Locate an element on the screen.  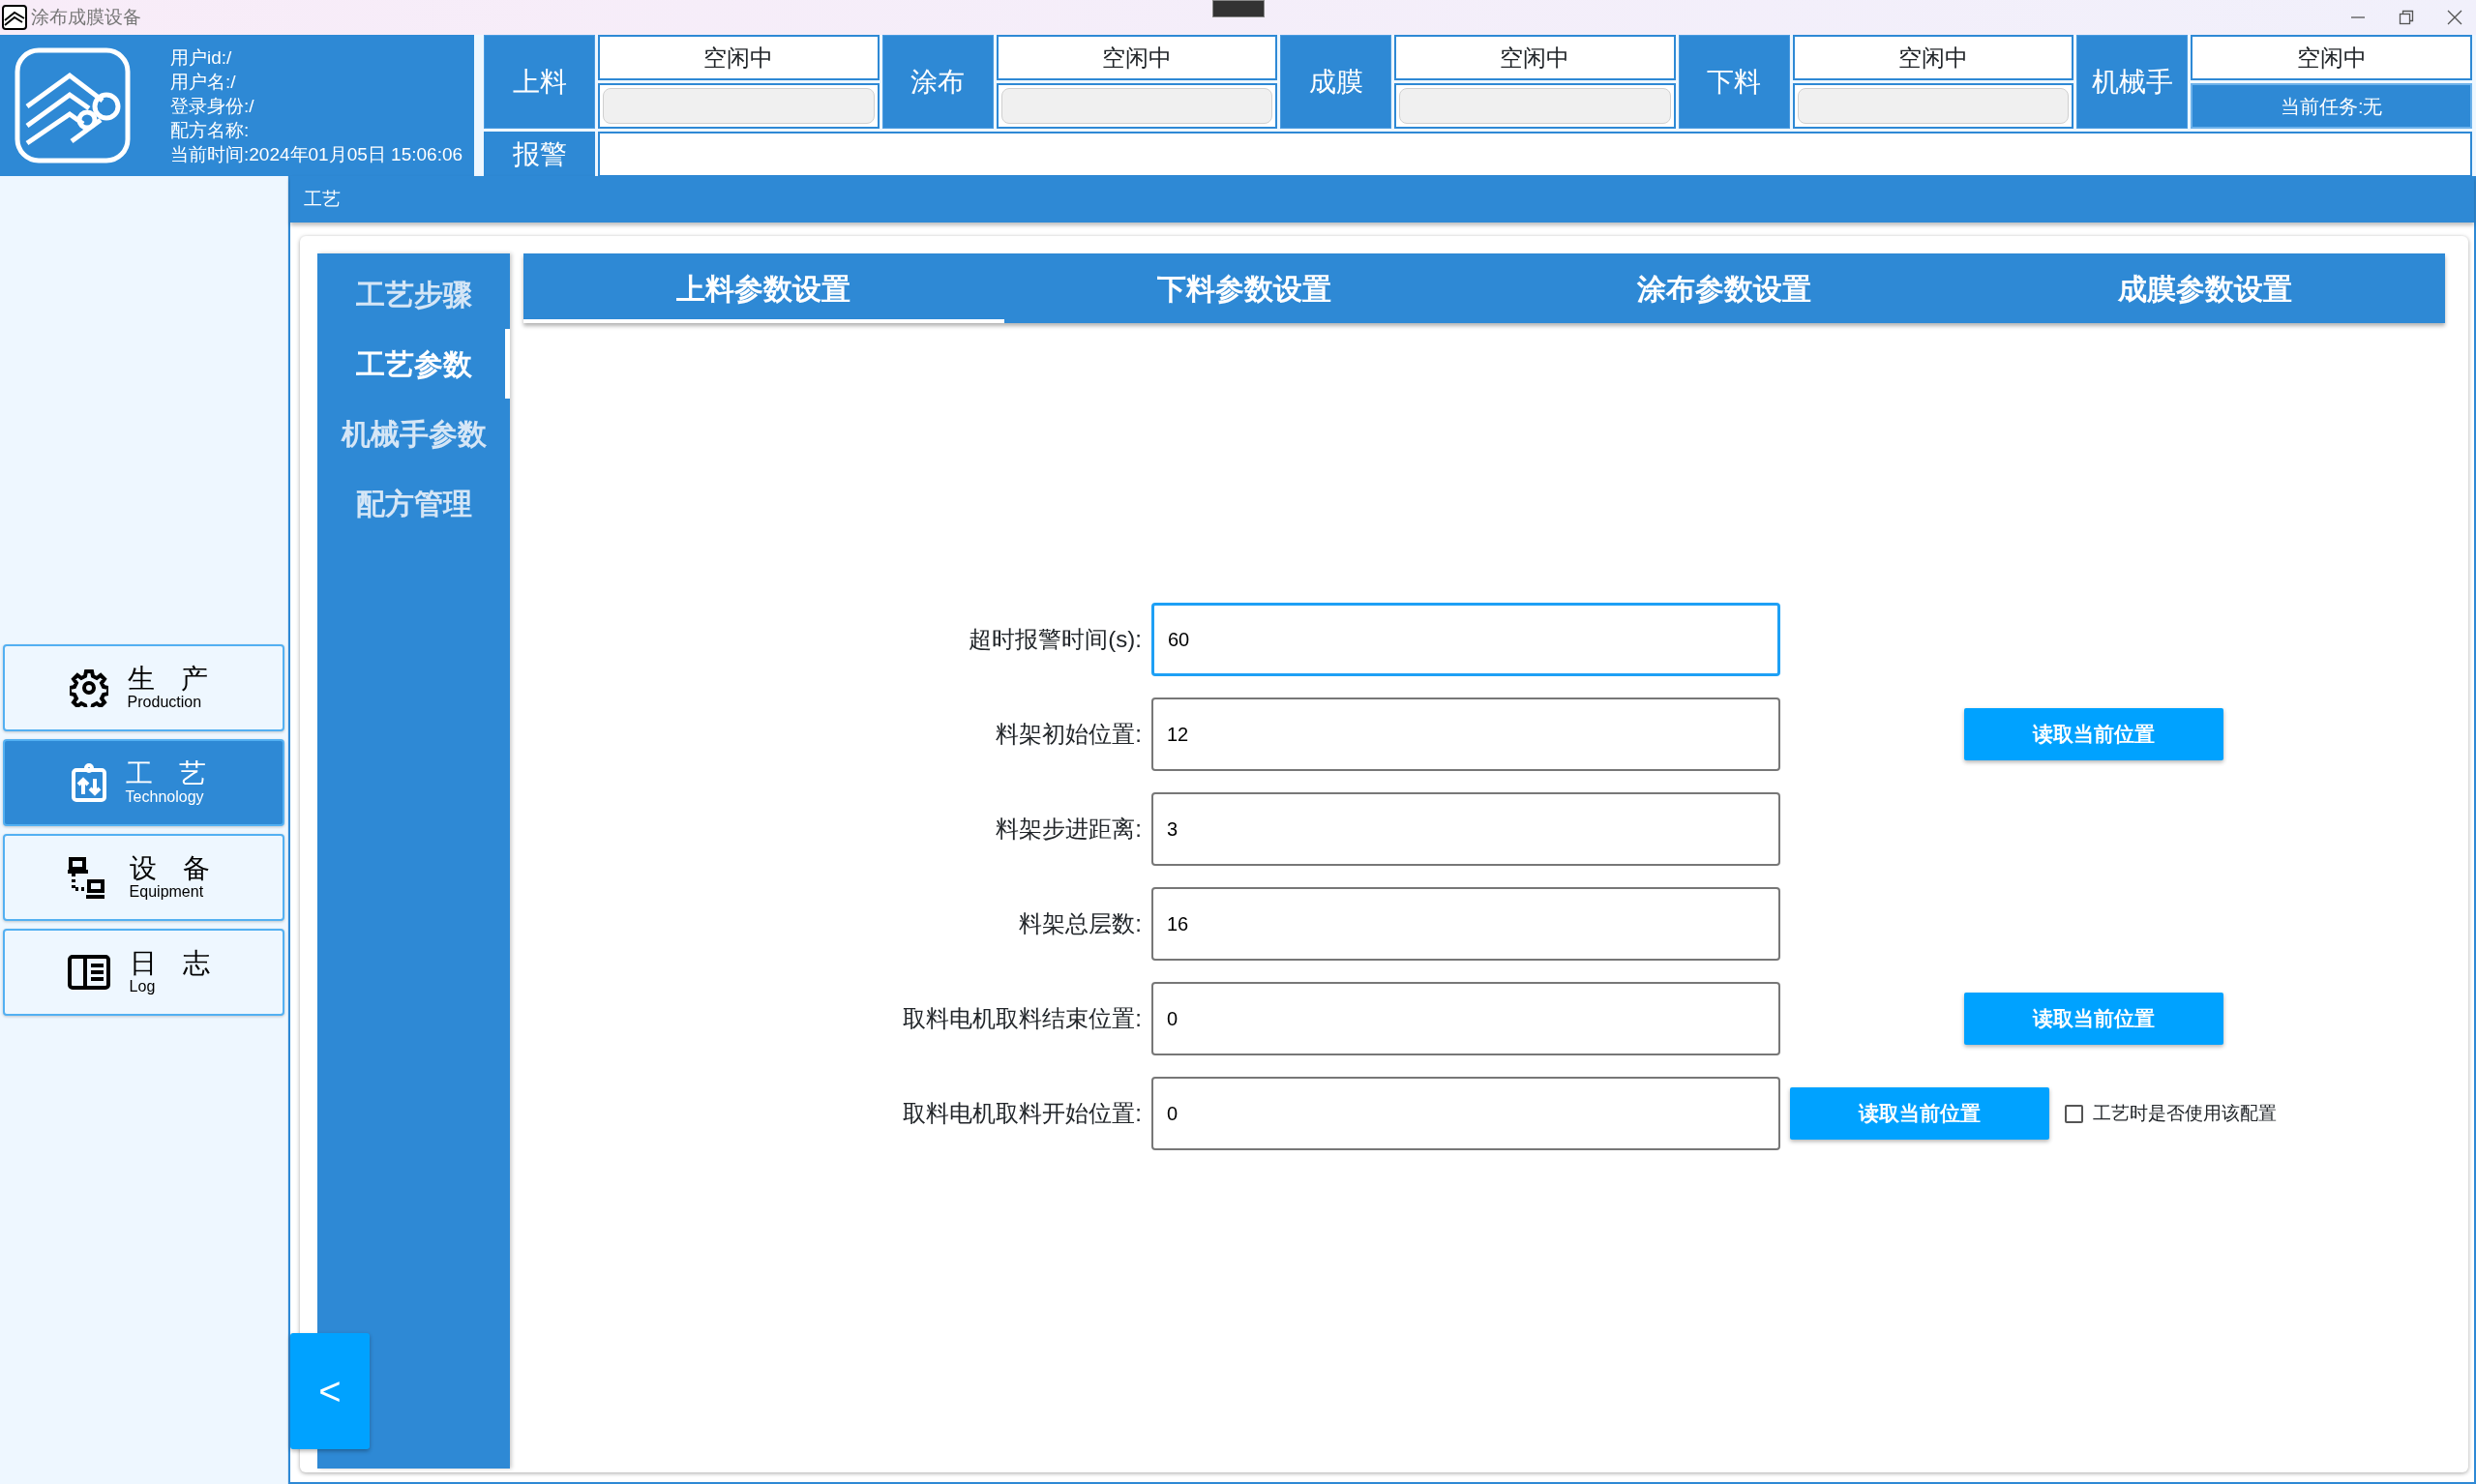
tab: 上料参数设置 is located at coordinates (764, 288).